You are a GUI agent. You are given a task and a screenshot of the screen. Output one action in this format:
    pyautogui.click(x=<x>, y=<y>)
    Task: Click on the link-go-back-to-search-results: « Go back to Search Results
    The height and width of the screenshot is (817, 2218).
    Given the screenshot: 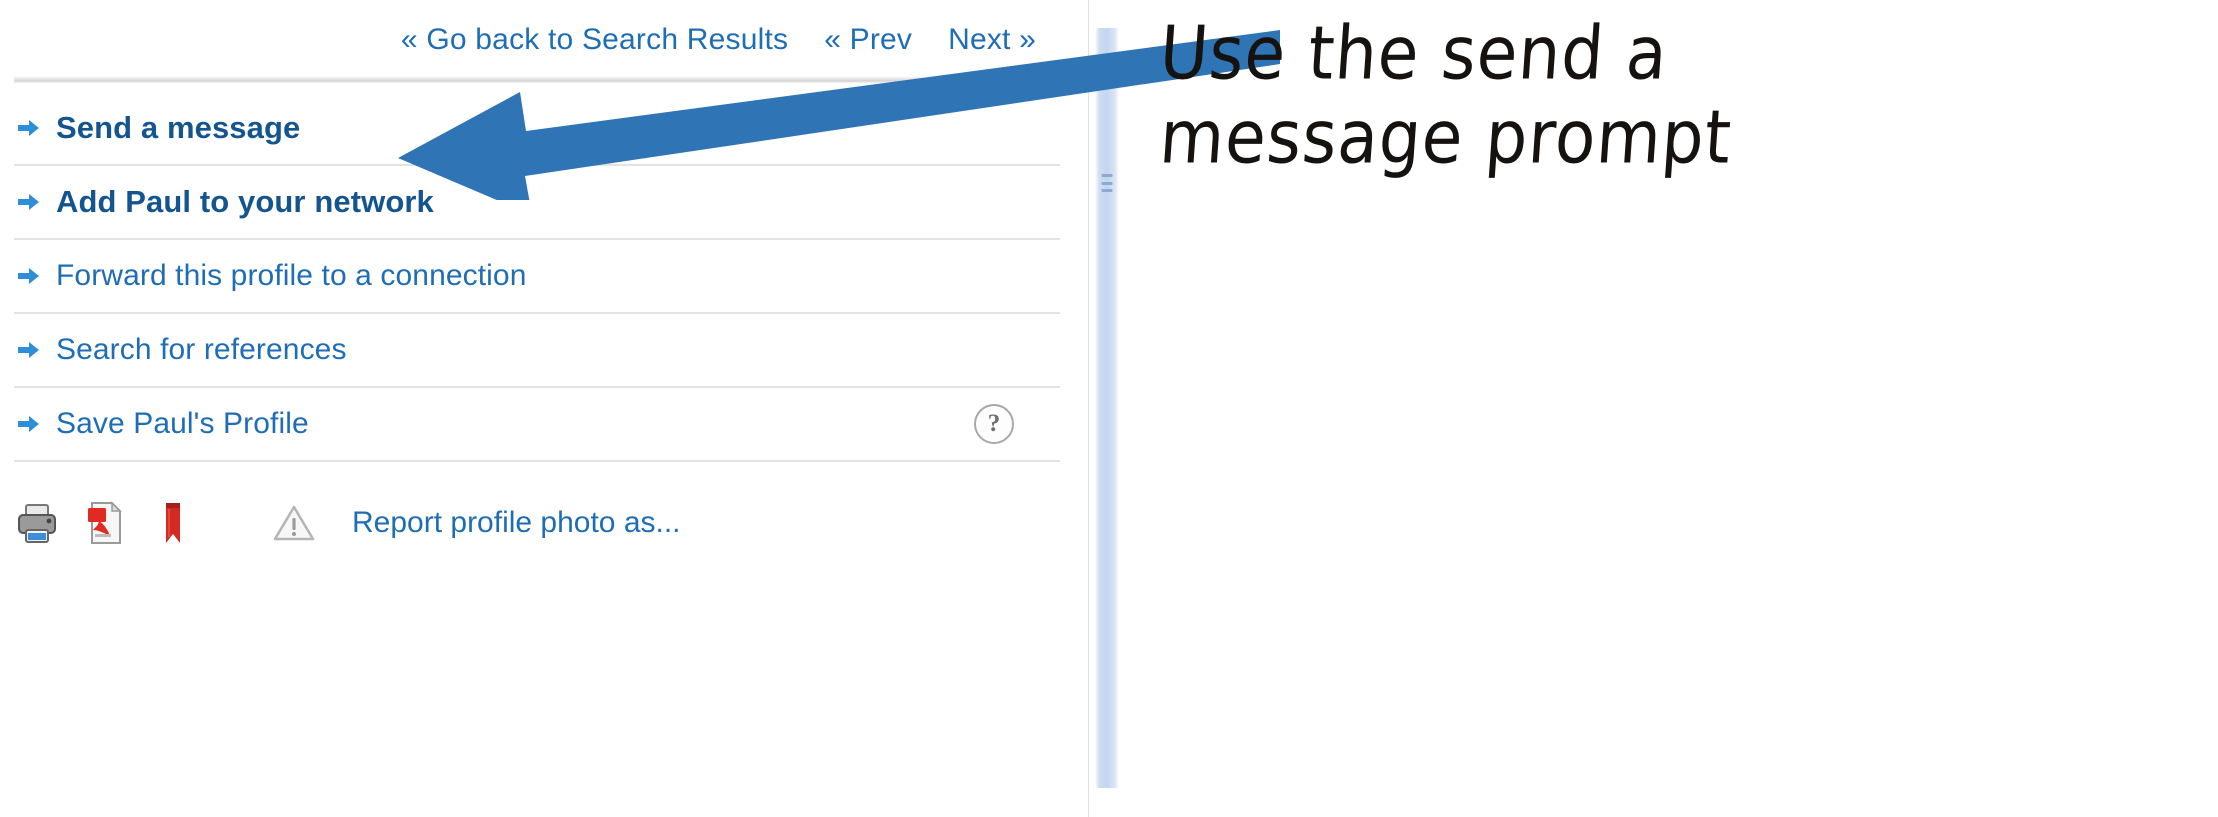 What is the action you would take?
    pyautogui.click(x=594, y=40)
    